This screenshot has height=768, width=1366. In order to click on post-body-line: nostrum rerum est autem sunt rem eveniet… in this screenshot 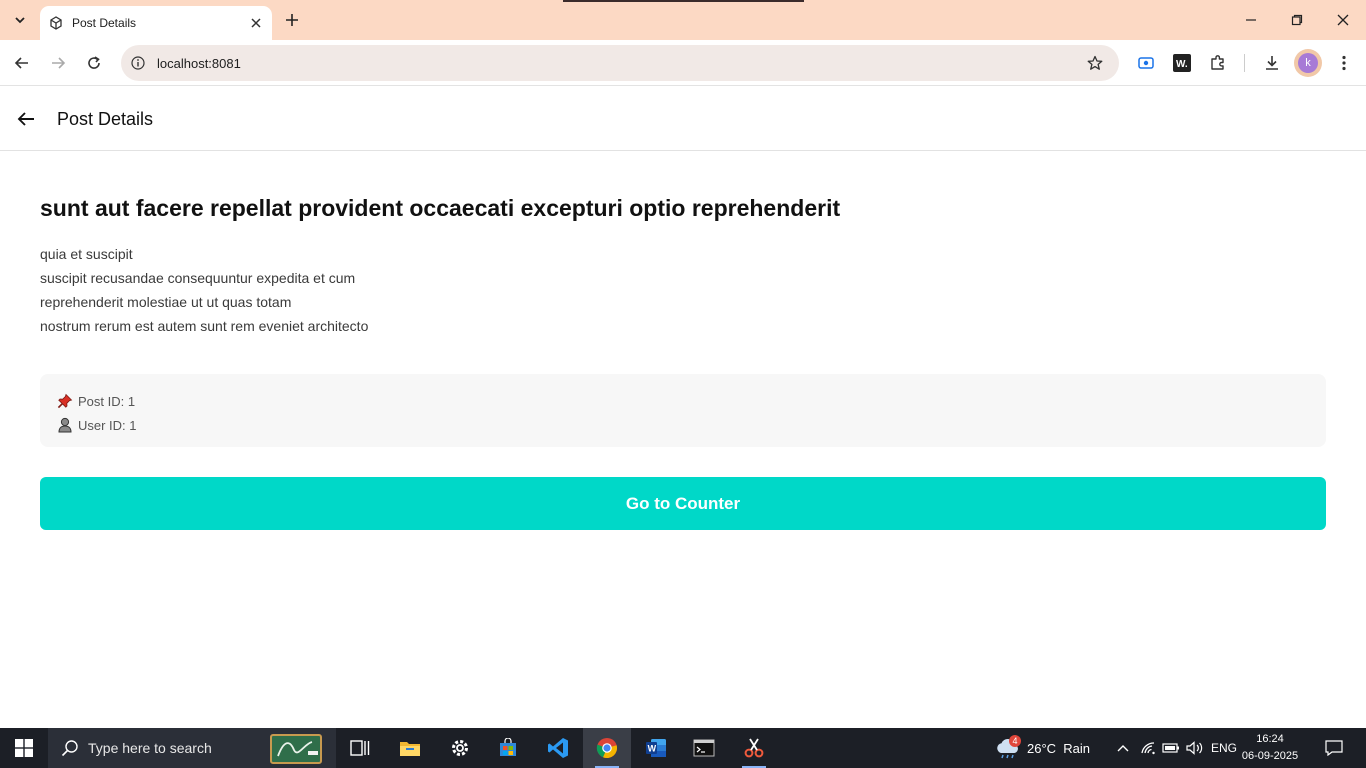, I will do `click(204, 326)`.